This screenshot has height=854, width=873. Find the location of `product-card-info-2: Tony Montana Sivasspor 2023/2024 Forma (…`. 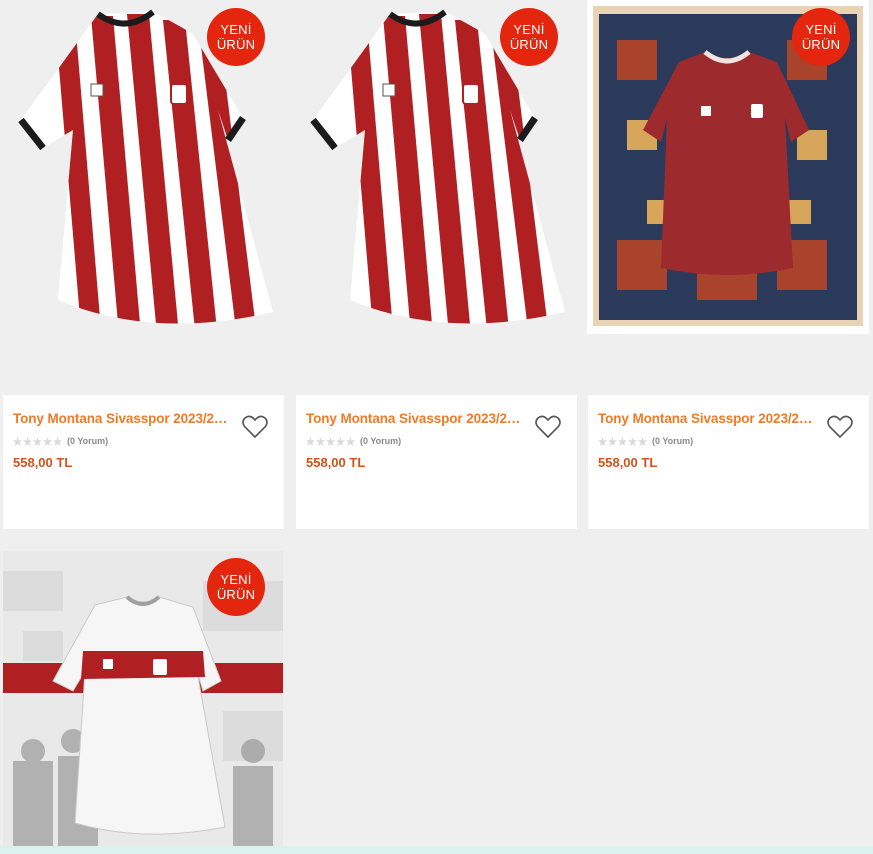

product-card-info-2: Tony Montana Sivasspor 2023/2024 Forma (… is located at coordinates (436, 462).